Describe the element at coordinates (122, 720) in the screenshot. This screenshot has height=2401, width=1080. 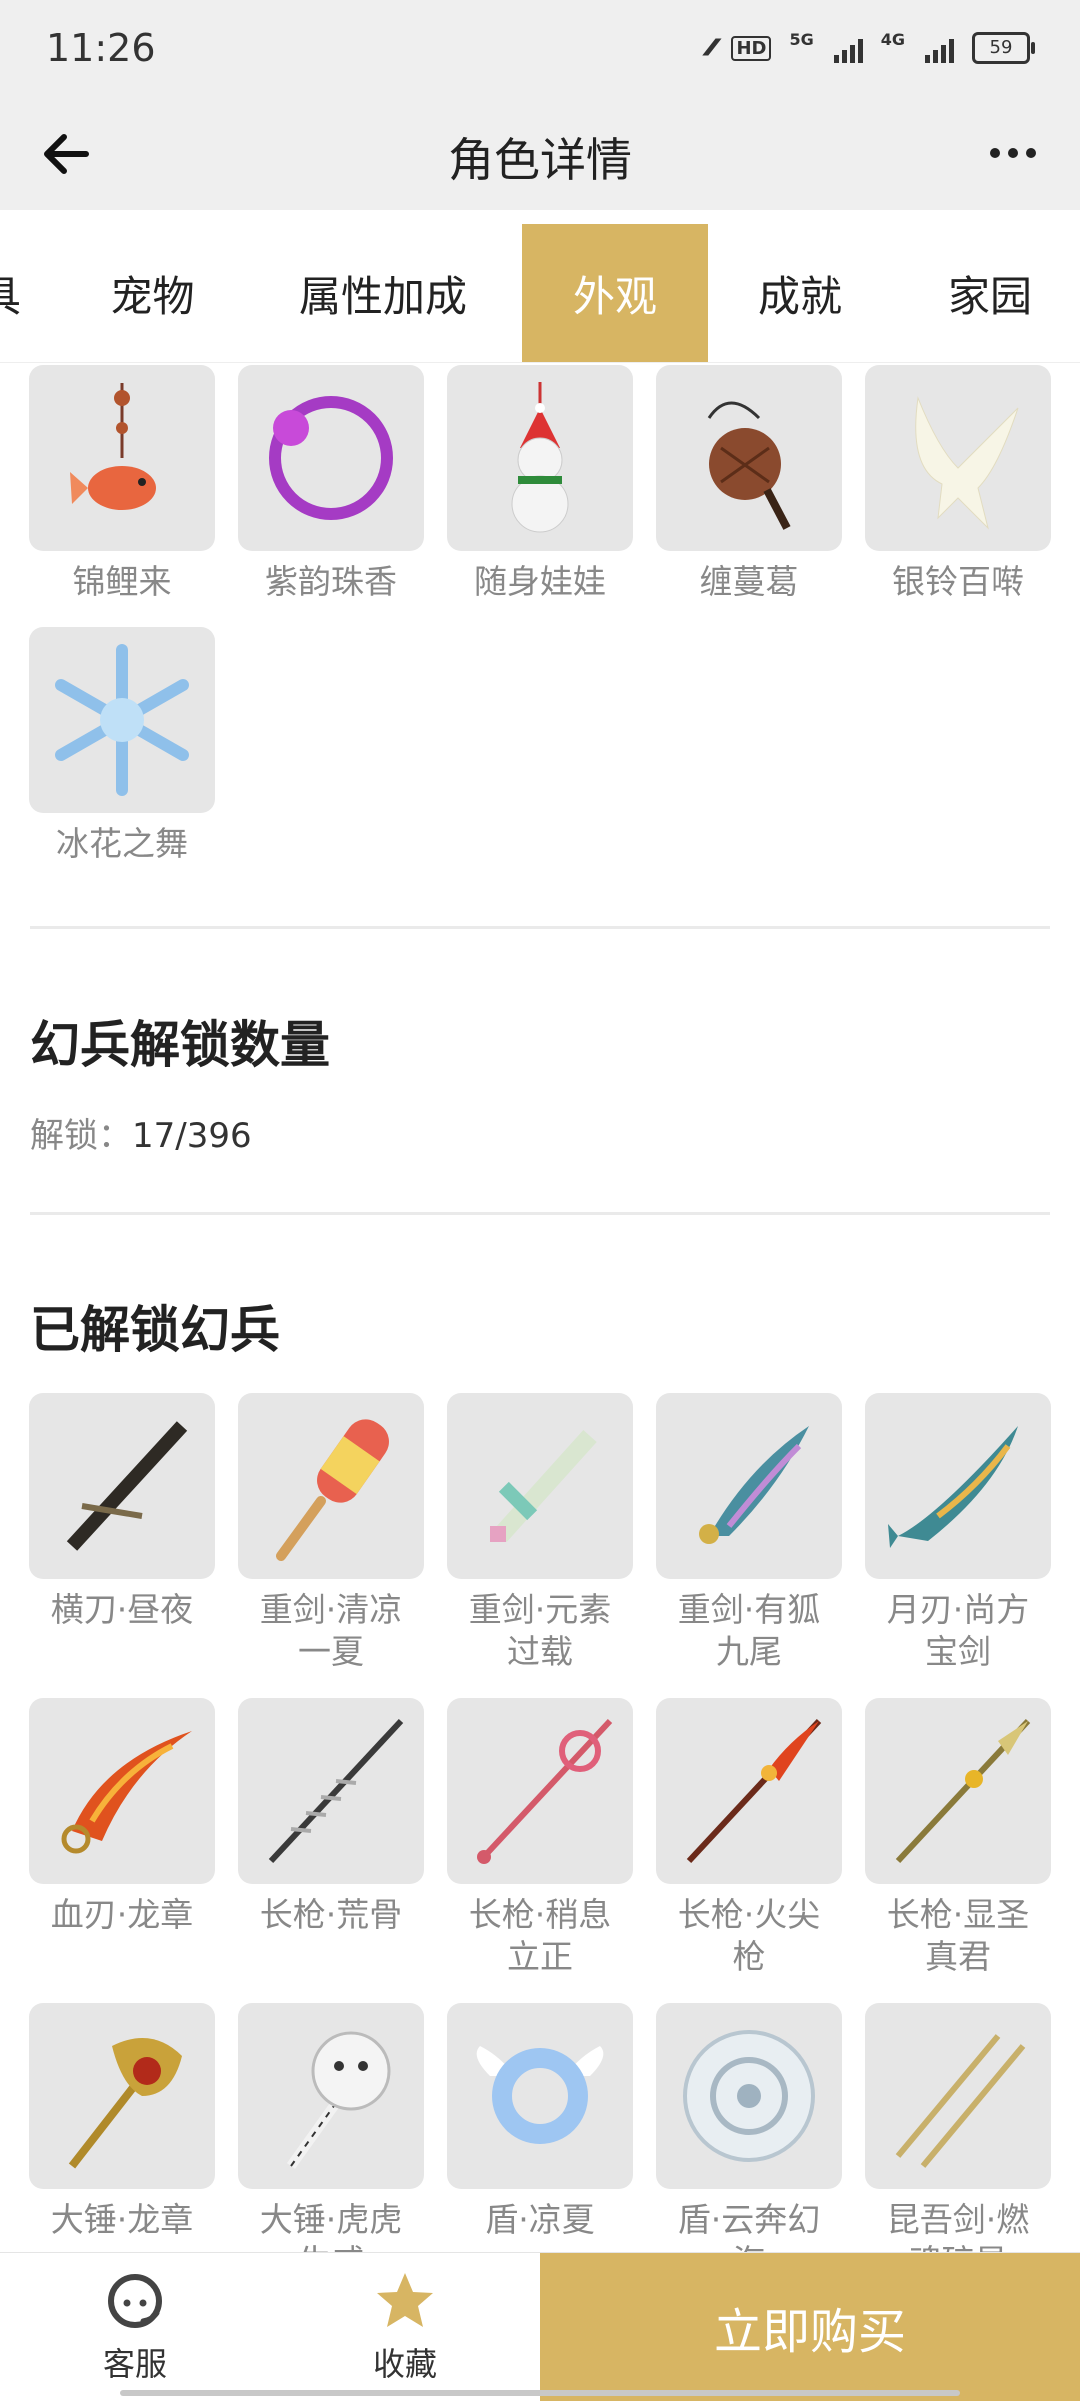
I see `snowflake-icon` at that location.